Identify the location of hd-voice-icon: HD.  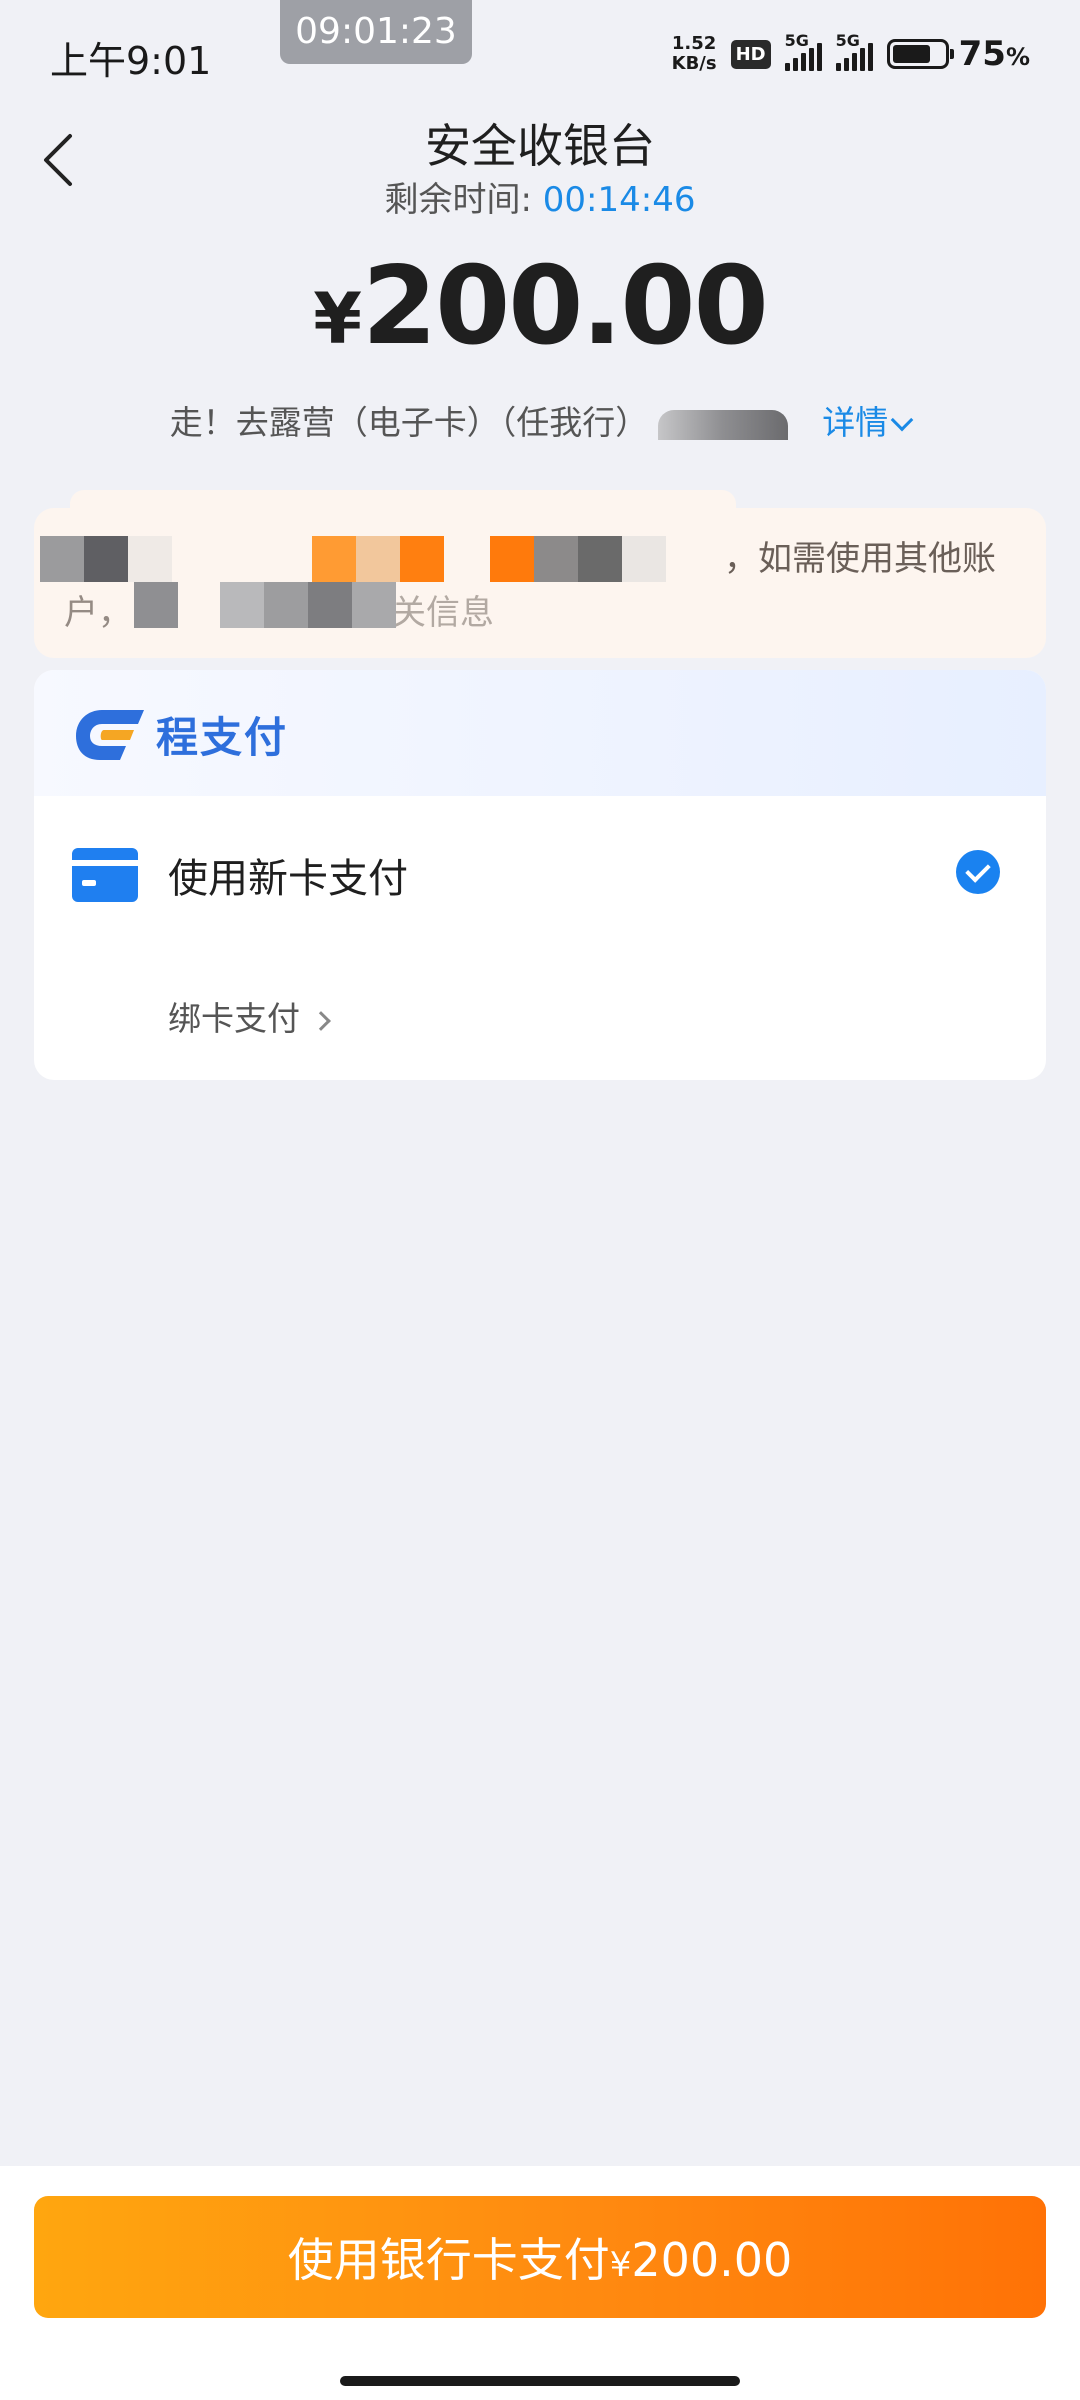
(750, 54).